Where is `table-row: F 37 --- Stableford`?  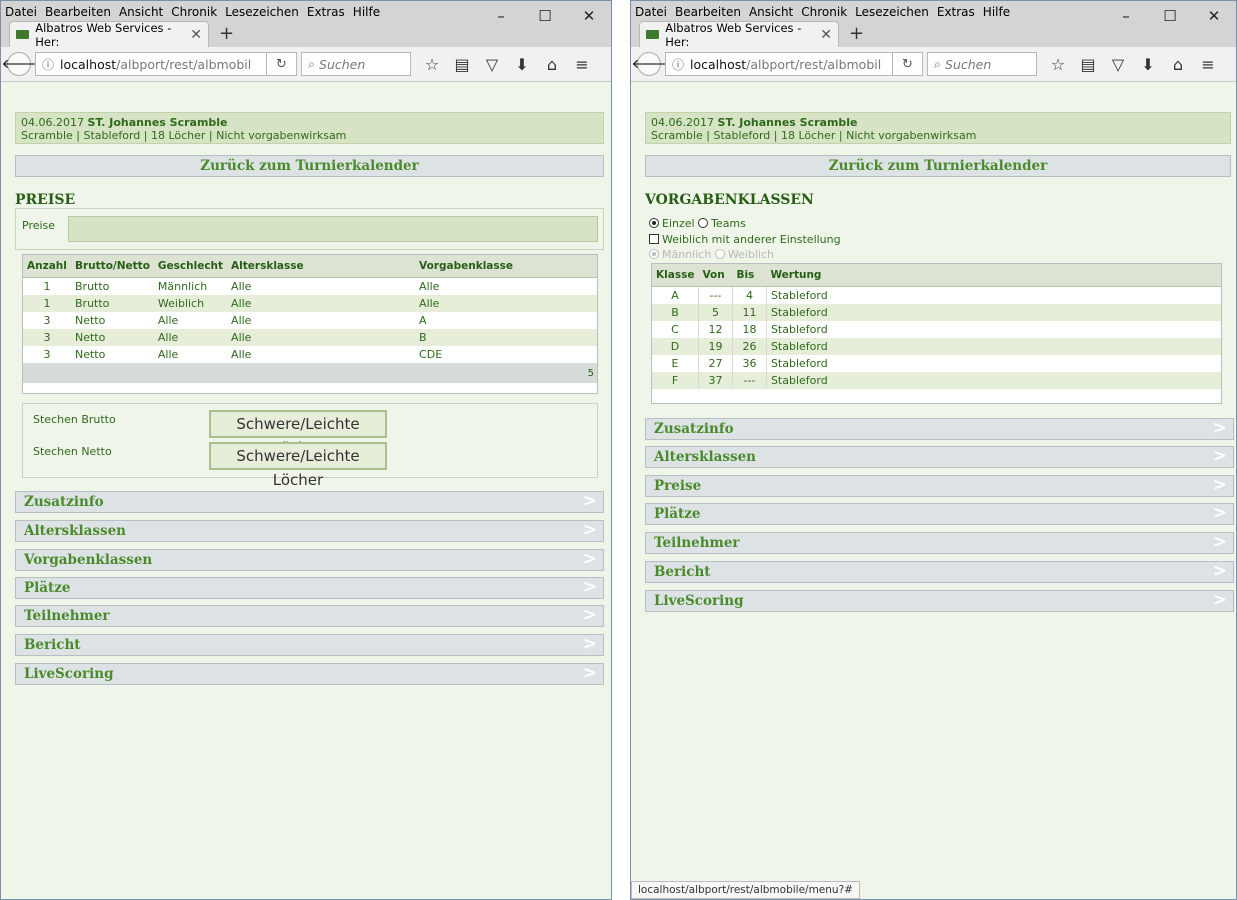 table-row: F 37 --- Stableford is located at coordinates (936, 380).